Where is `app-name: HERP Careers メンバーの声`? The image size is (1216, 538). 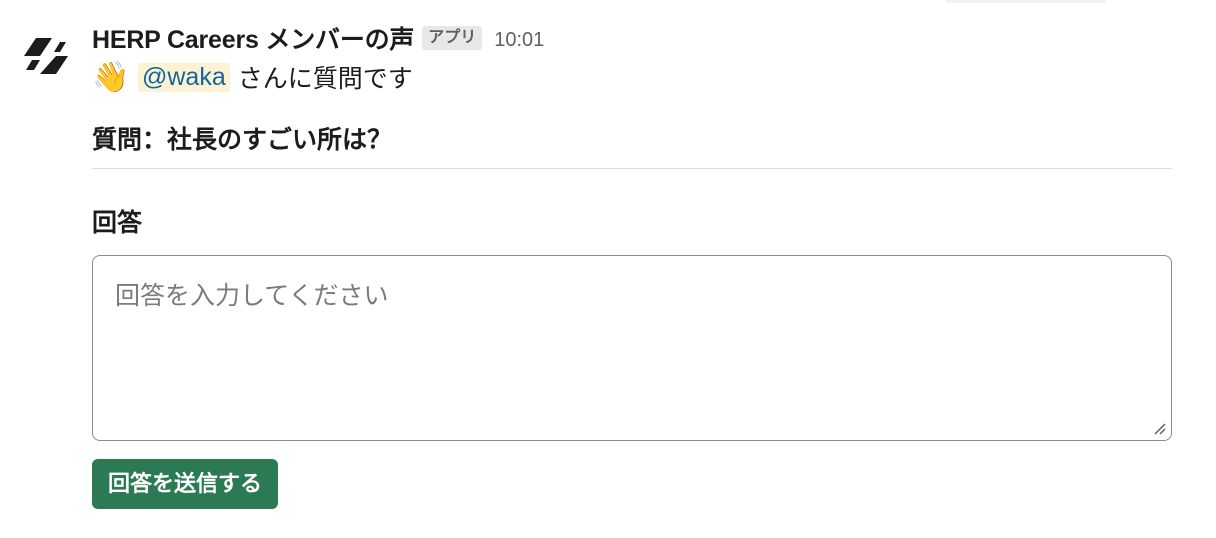 app-name: HERP Careers メンバーの声 is located at coordinates (253, 38).